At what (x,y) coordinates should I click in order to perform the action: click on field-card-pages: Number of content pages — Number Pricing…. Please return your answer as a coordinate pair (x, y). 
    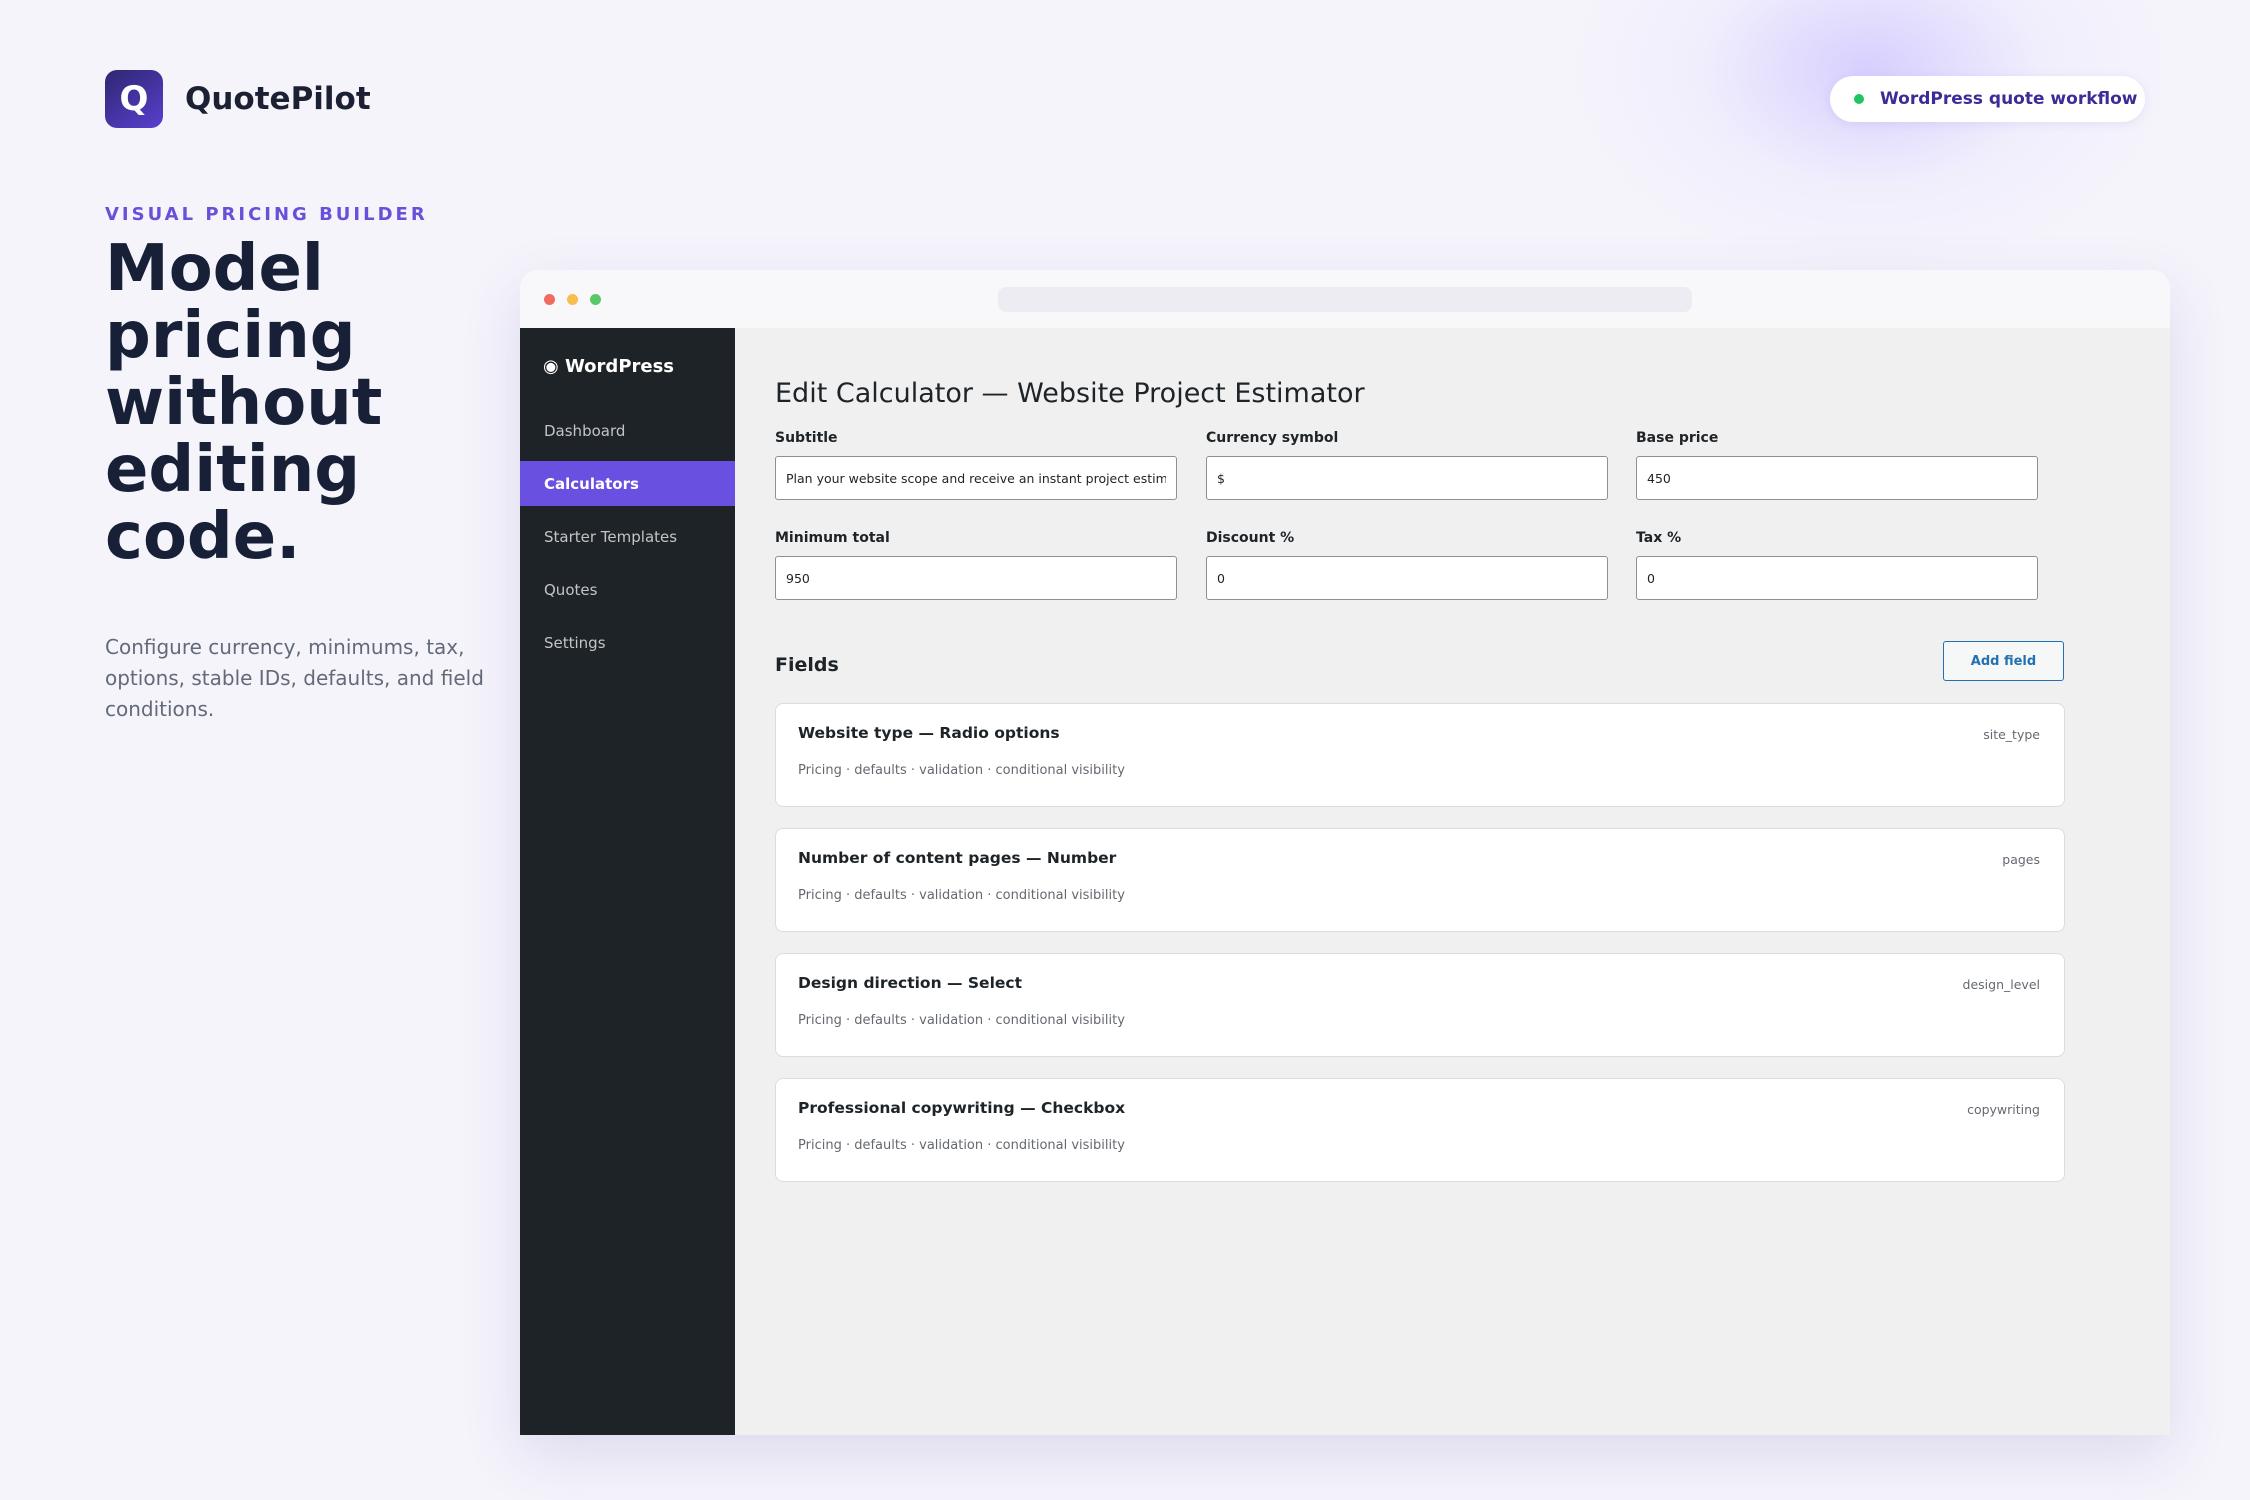
    Looking at the image, I should click on (1420, 880).